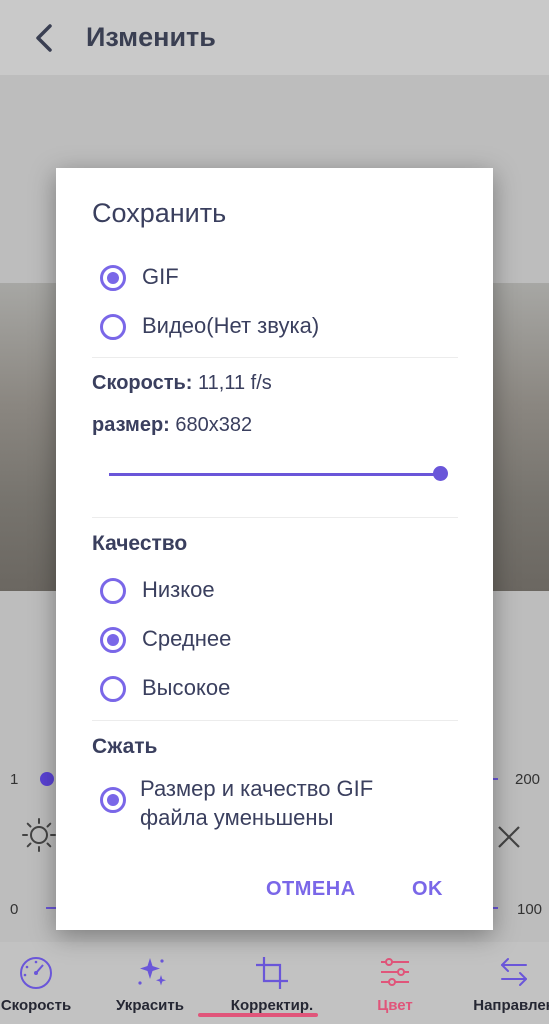  What do you see at coordinates (270, 642) in the screenshot?
I see `quality-medium-option: Среднее` at bounding box center [270, 642].